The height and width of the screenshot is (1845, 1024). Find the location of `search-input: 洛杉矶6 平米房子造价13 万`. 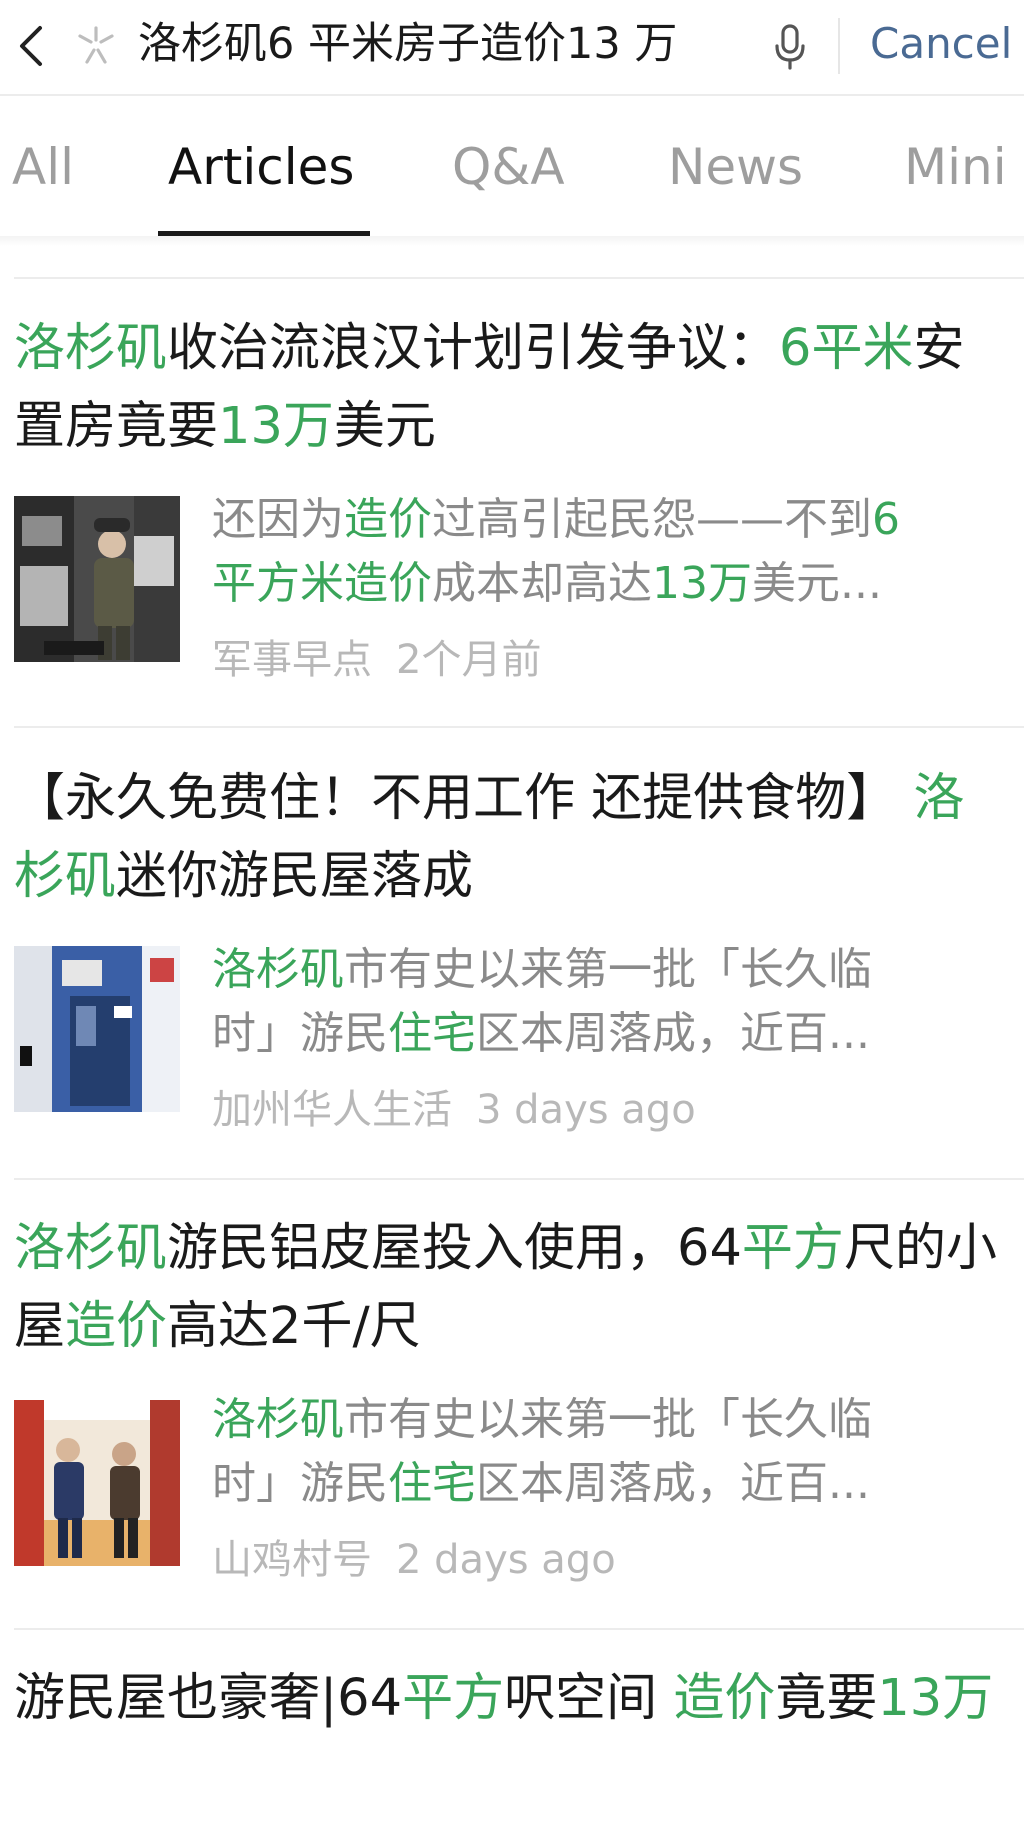

search-input: 洛杉矶6 平米房子造价13 万 is located at coordinates (407, 44).